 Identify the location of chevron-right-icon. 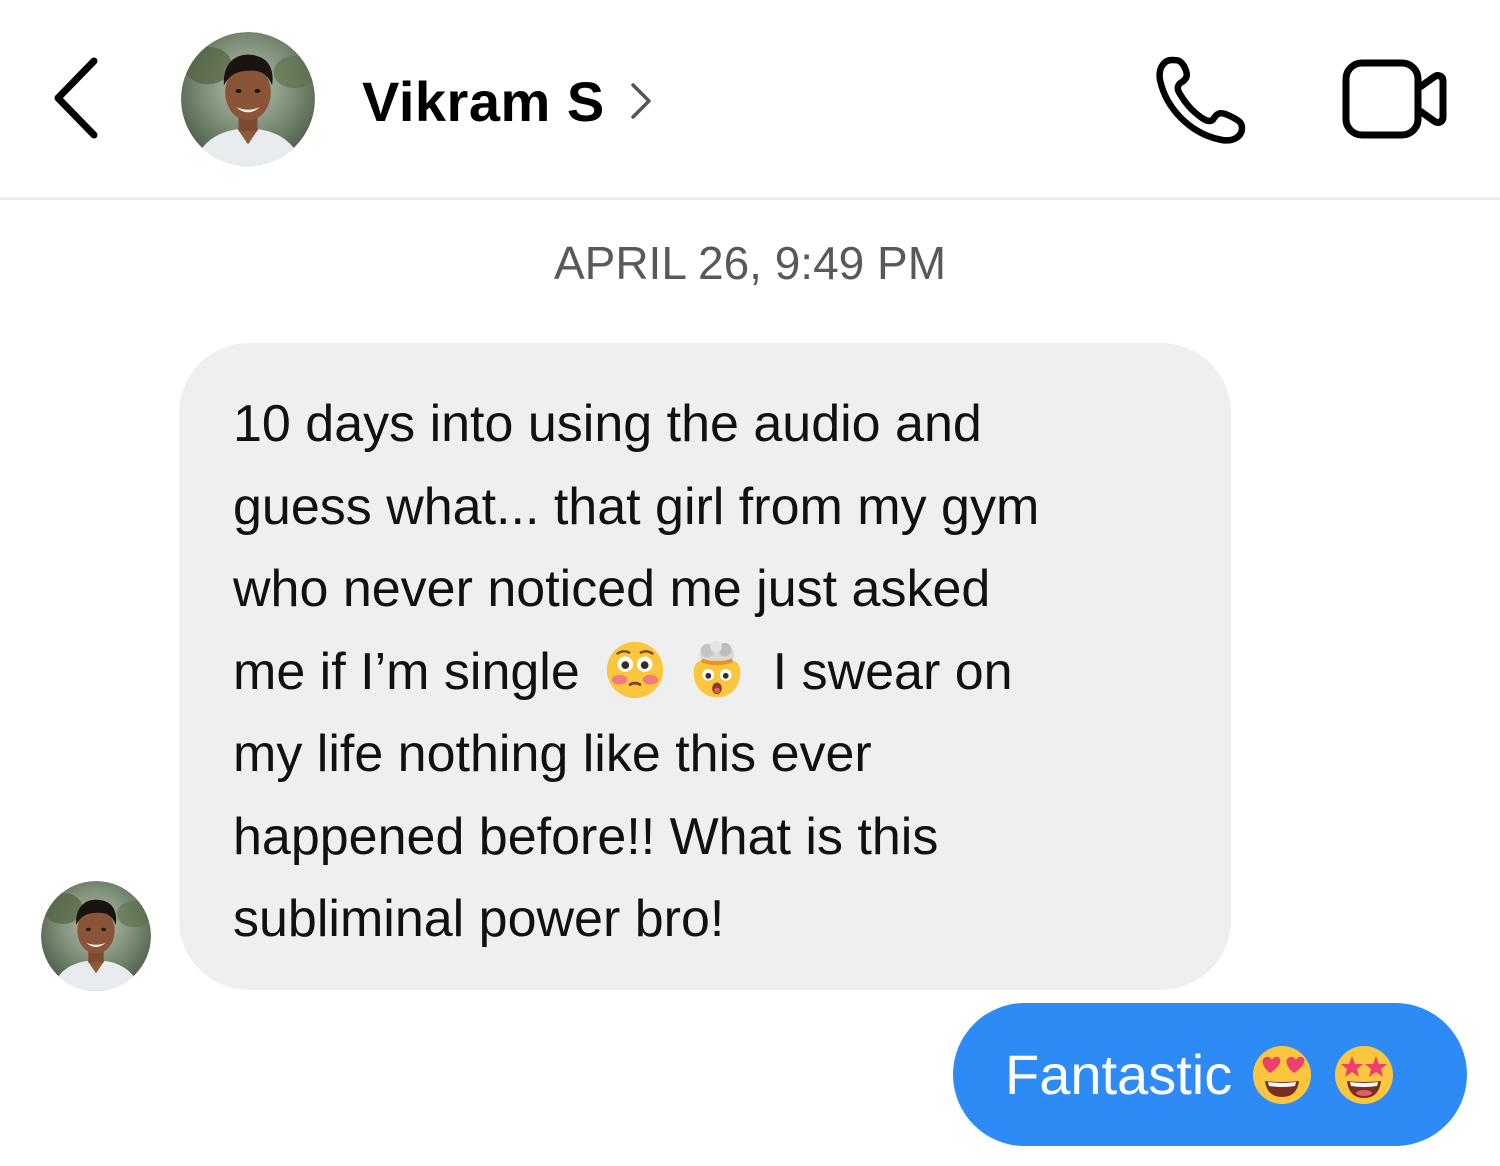
(640, 101).